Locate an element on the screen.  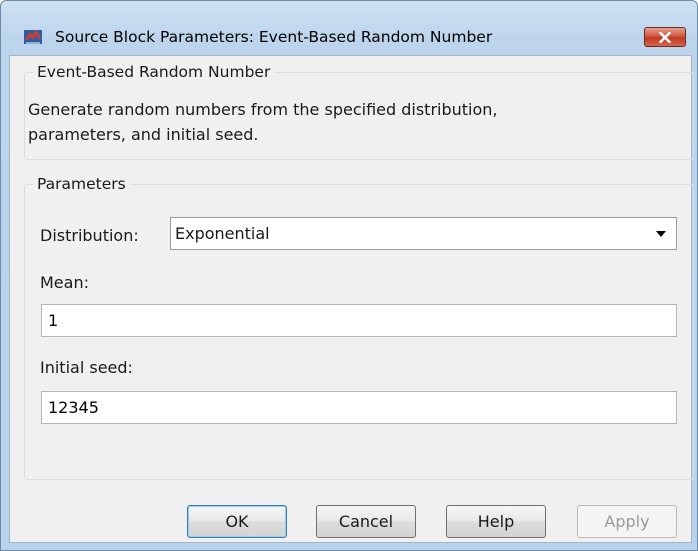
distribution-label: Distribution: is located at coordinates (89, 235).